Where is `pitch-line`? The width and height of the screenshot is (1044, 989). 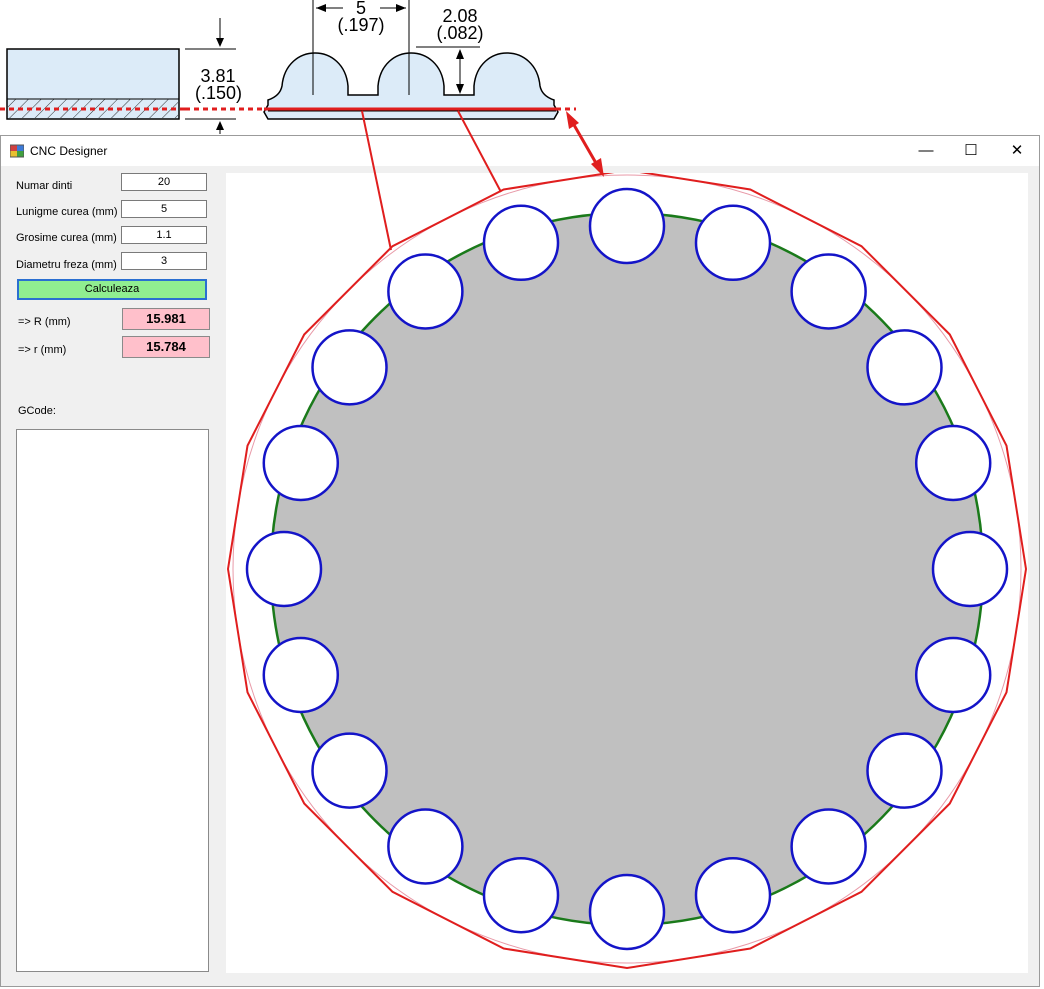
pitch-line is located at coordinates (302, 179).